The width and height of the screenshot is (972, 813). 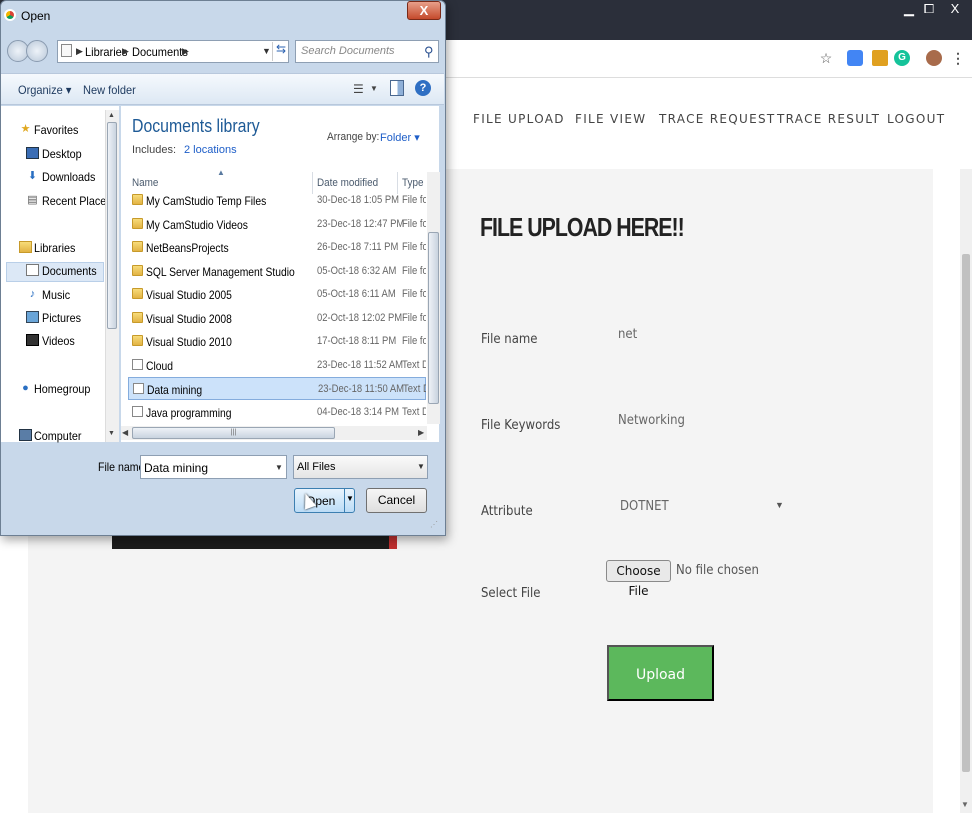 What do you see at coordinates (429, 52) in the screenshot?
I see `search-icon: ⚲` at bounding box center [429, 52].